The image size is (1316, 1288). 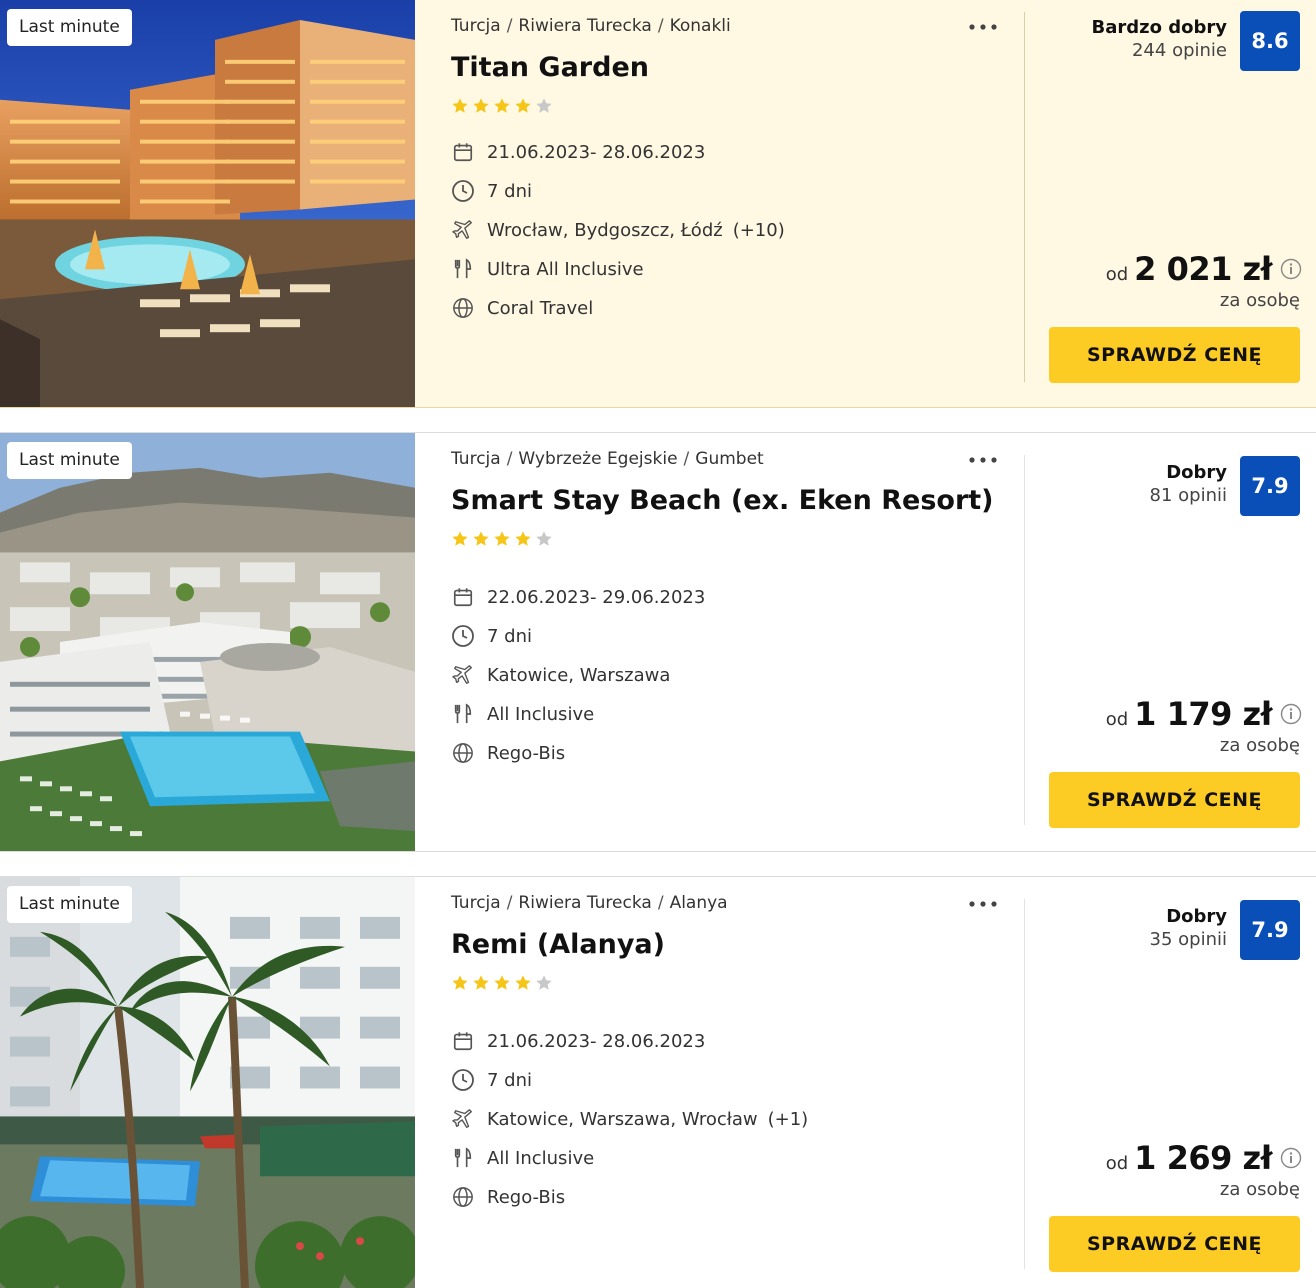 What do you see at coordinates (1117, 274) in the screenshot?
I see `price-prefix: od` at bounding box center [1117, 274].